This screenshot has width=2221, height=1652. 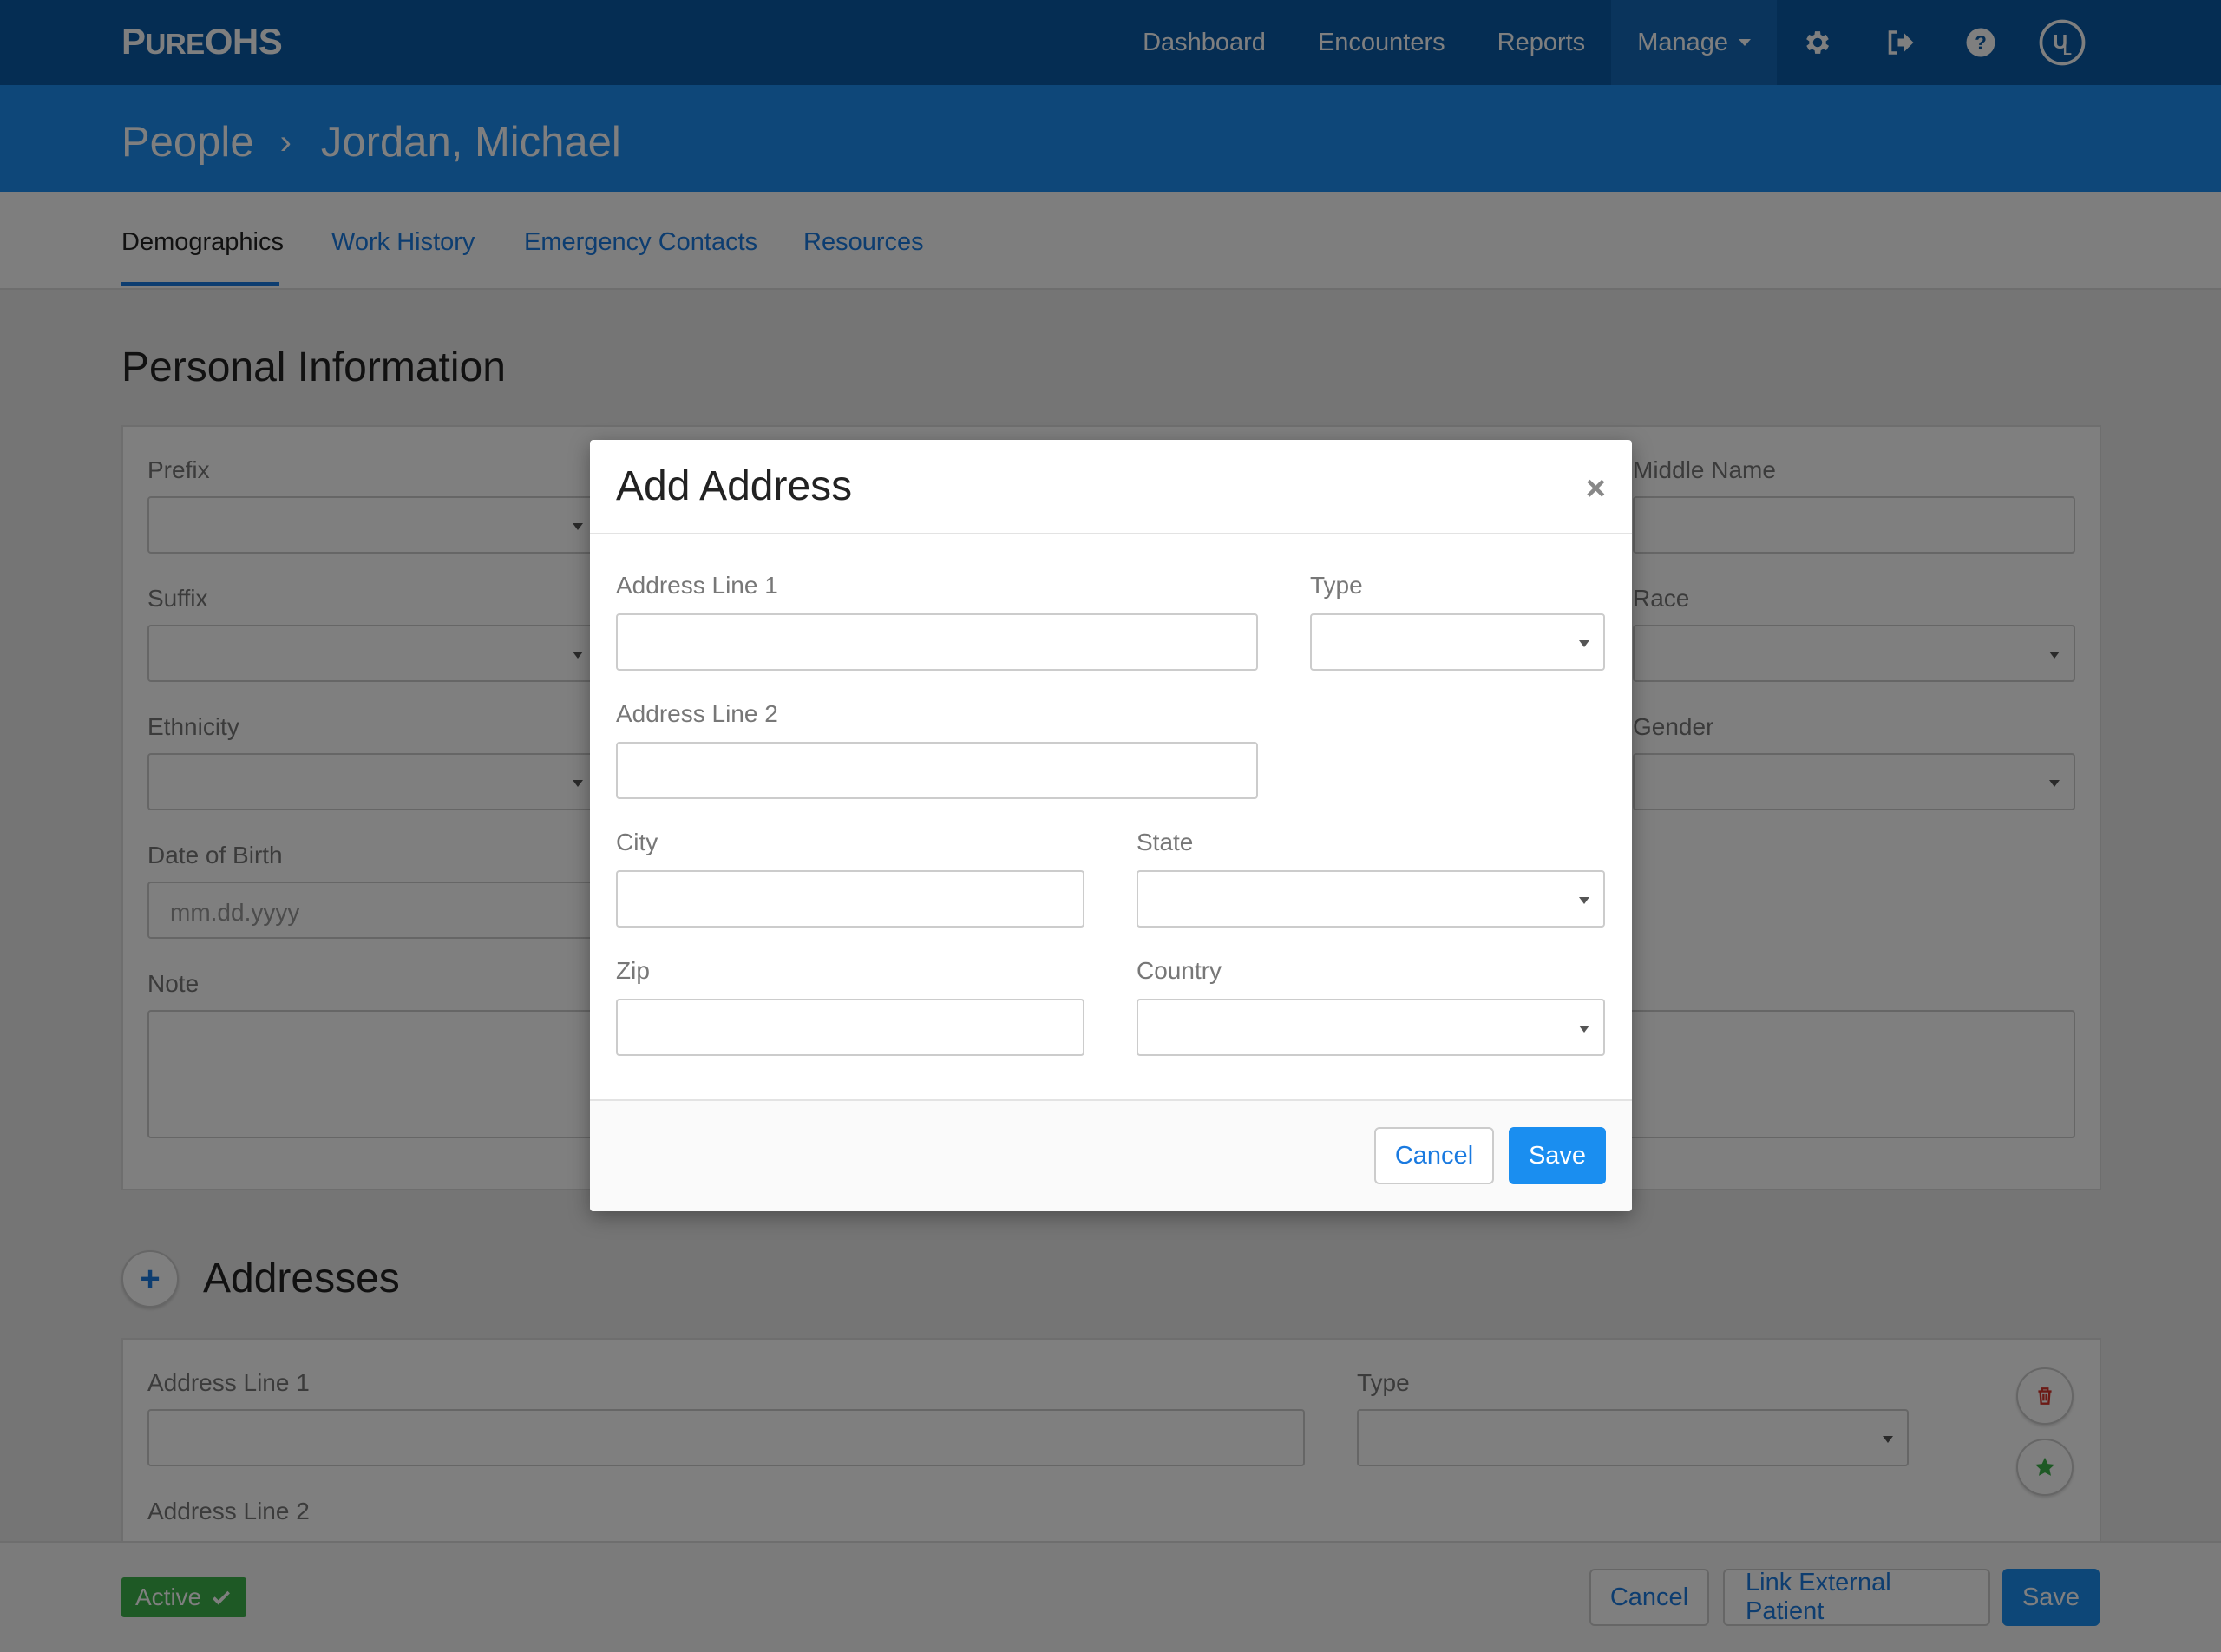 What do you see at coordinates (697, 713) in the screenshot?
I see `modal-address-line2-label: Address Line 2` at bounding box center [697, 713].